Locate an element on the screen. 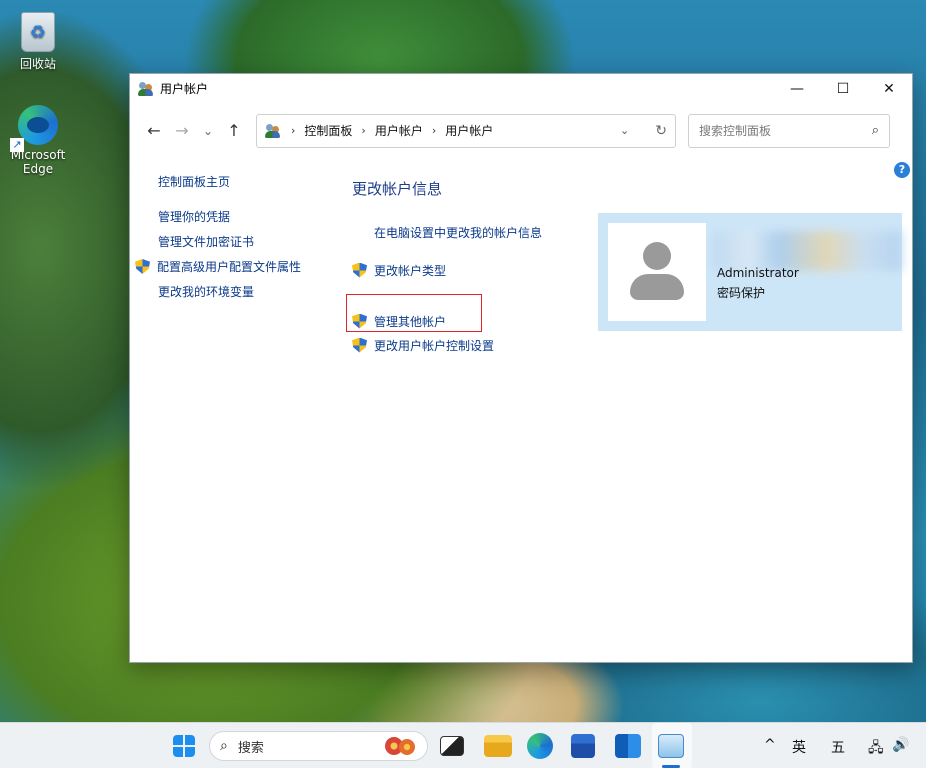 The image size is (926, 768). window-title: 用户帐户 is located at coordinates (184, 89).